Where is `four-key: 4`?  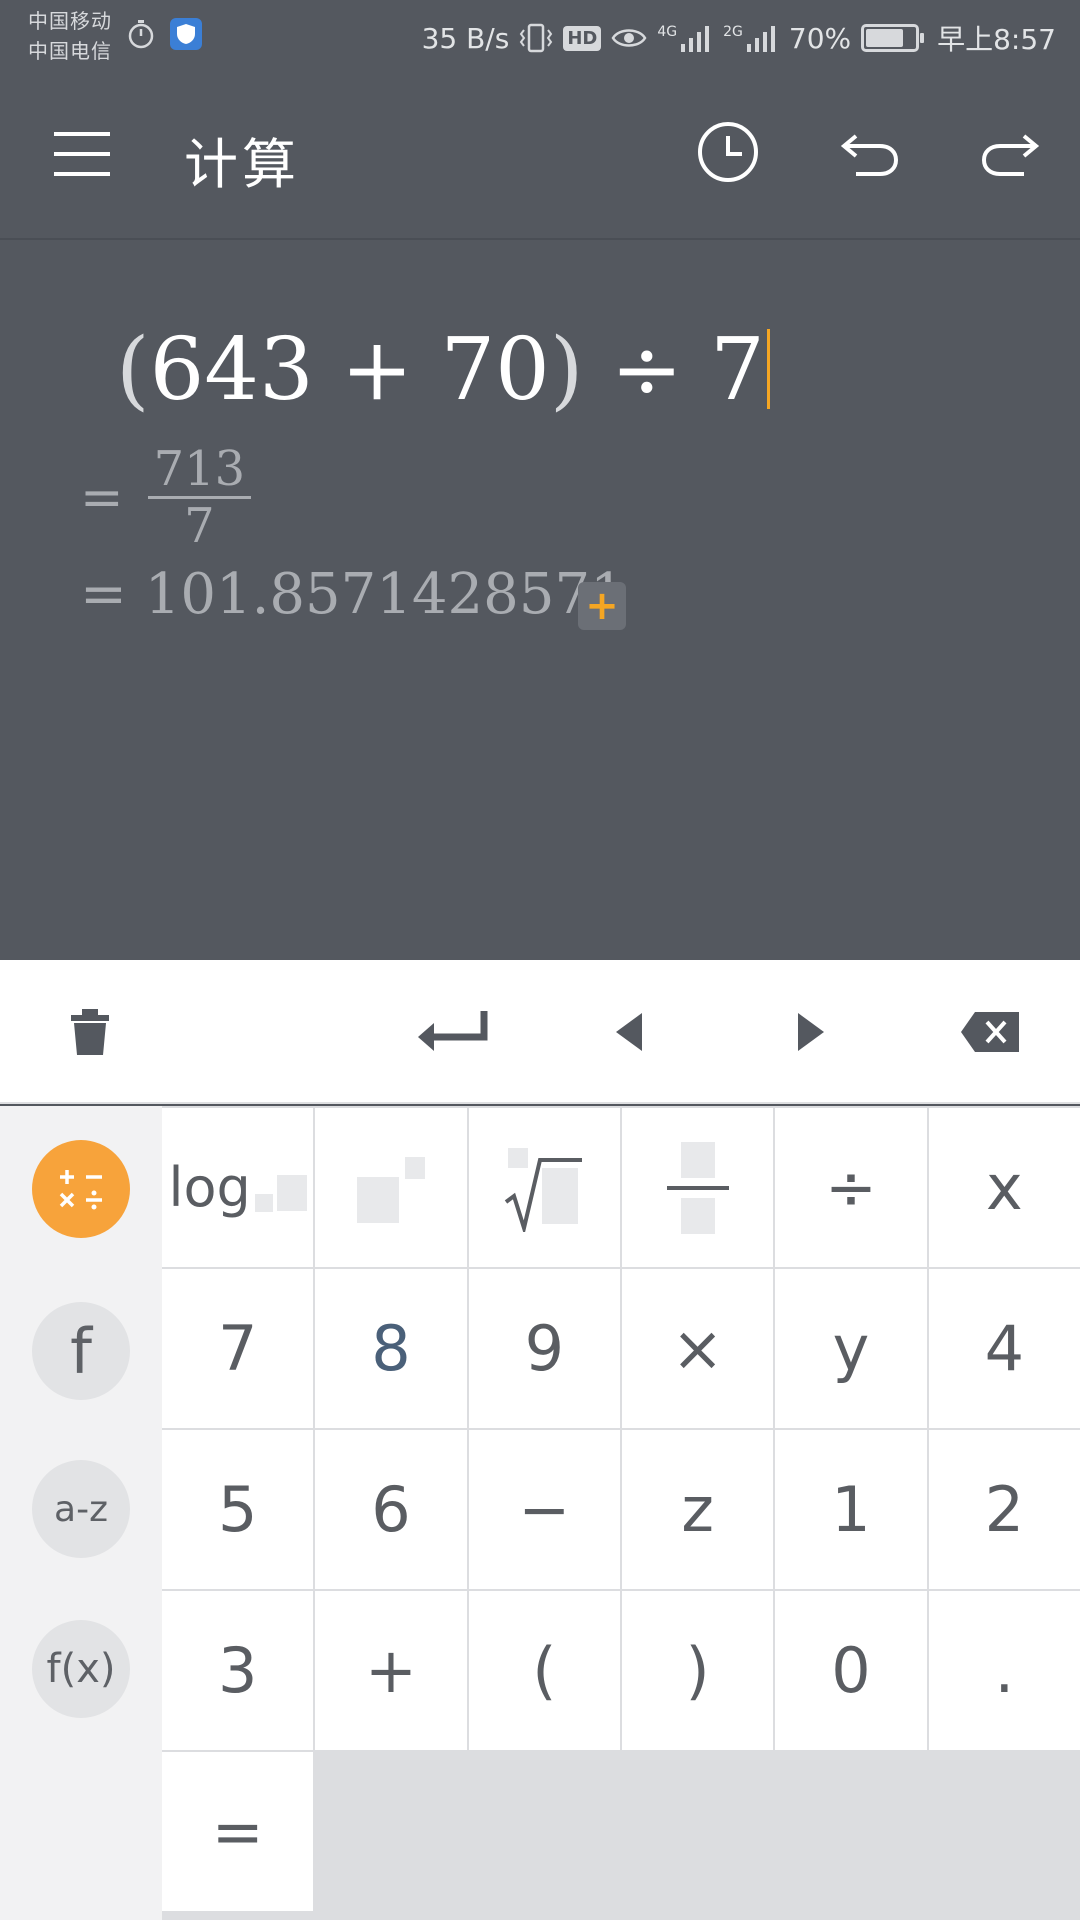 four-key: 4 is located at coordinates (1004, 1348).